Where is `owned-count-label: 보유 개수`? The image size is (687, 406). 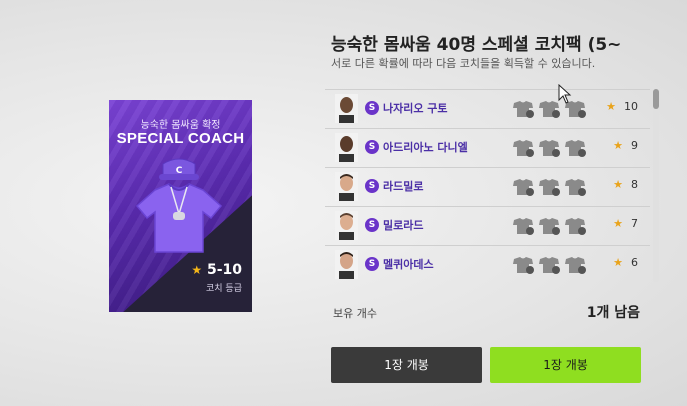
owned-count-label: 보유 개수 is located at coordinates (355, 313).